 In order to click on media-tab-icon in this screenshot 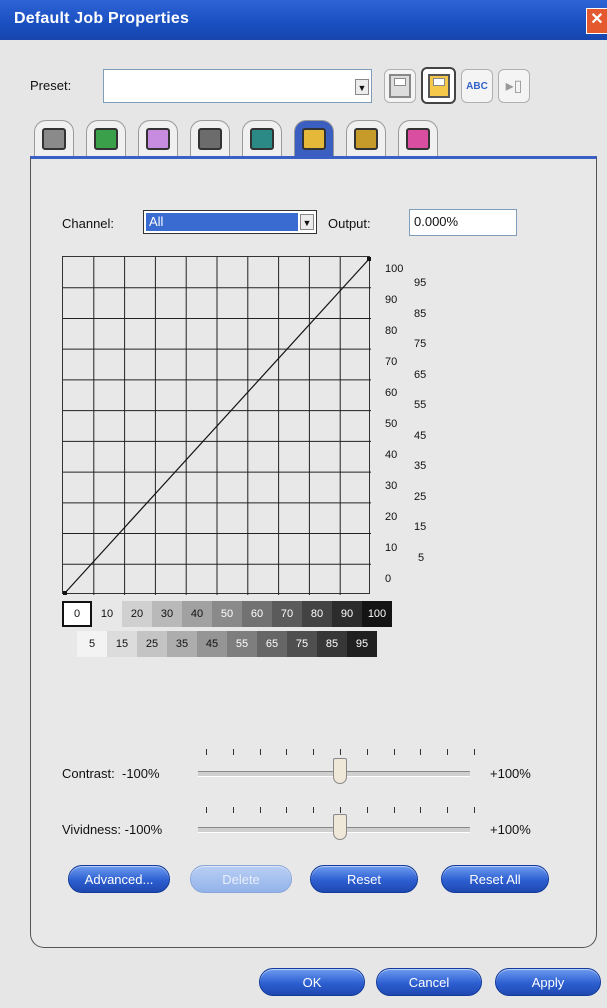, I will do `click(210, 138)`.